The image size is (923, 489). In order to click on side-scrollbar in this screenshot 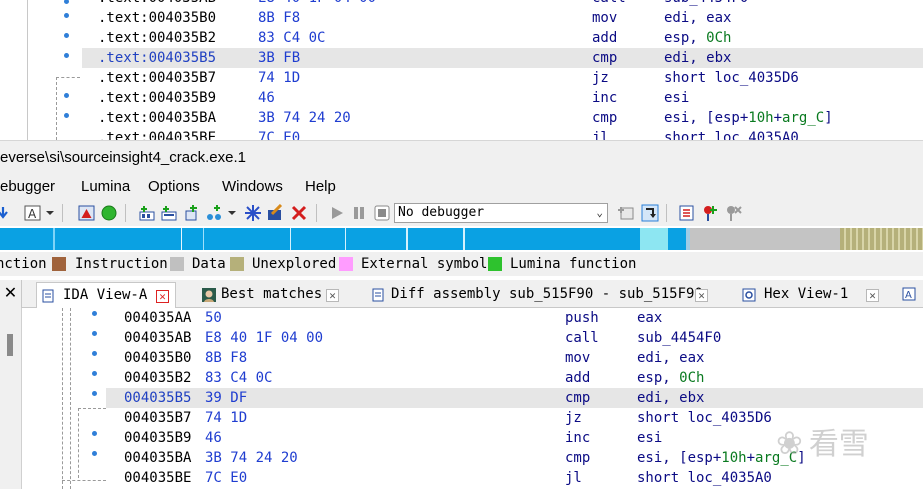, I will do `click(11, 398)`.